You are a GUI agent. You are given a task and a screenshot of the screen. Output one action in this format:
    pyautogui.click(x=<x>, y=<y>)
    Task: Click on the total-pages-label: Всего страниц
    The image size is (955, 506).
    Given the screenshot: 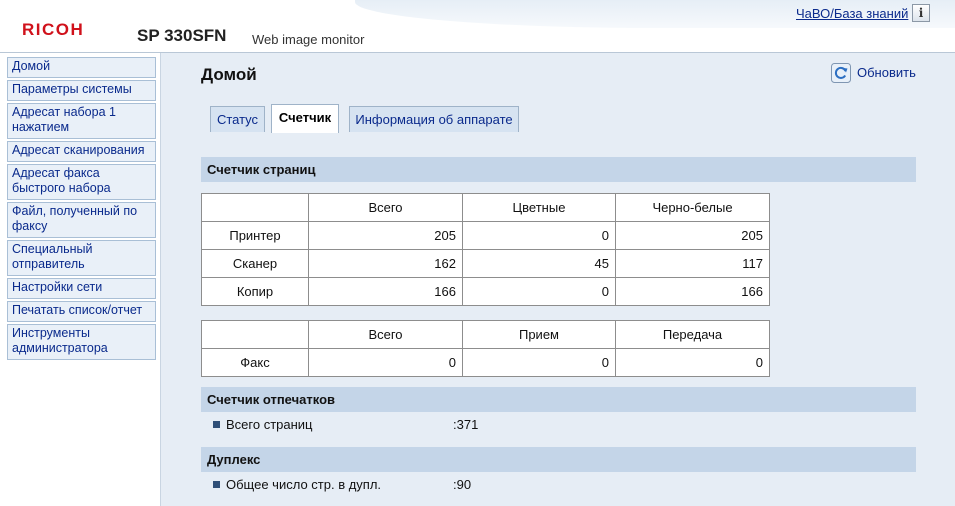 What is the action you would take?
    pyautogui.click(x=269, y=424)
    